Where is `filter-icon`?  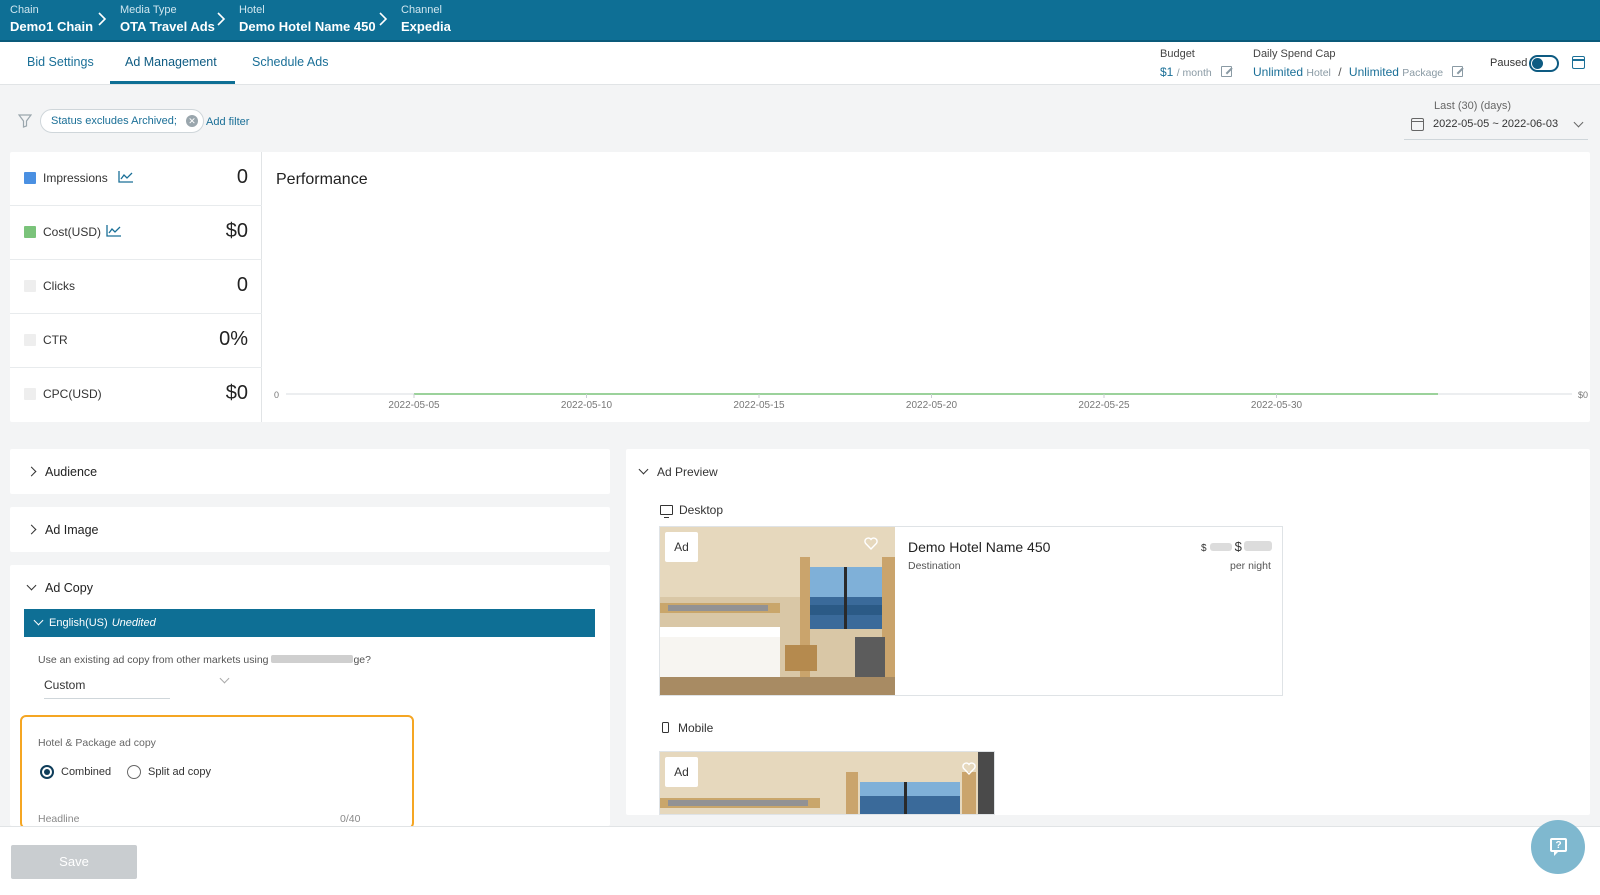
filter-icon is located at coordinates (25, 121).